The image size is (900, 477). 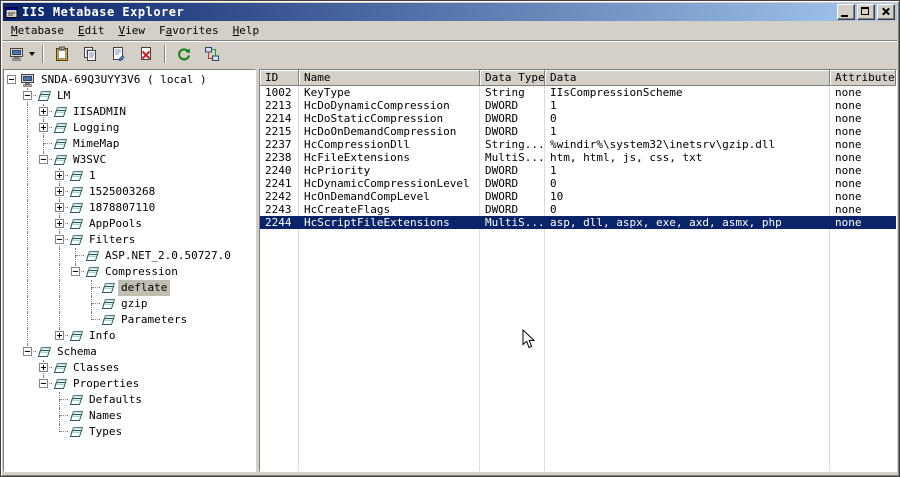 I want to click on tree-node-names: Names, so click(x=129, y=416).